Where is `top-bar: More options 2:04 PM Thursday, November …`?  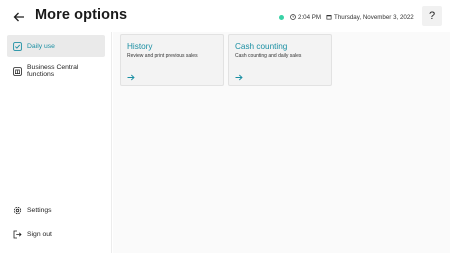 top-bar: More options 2:04 PM Thursday, November … is located at coordinates (225, 16).